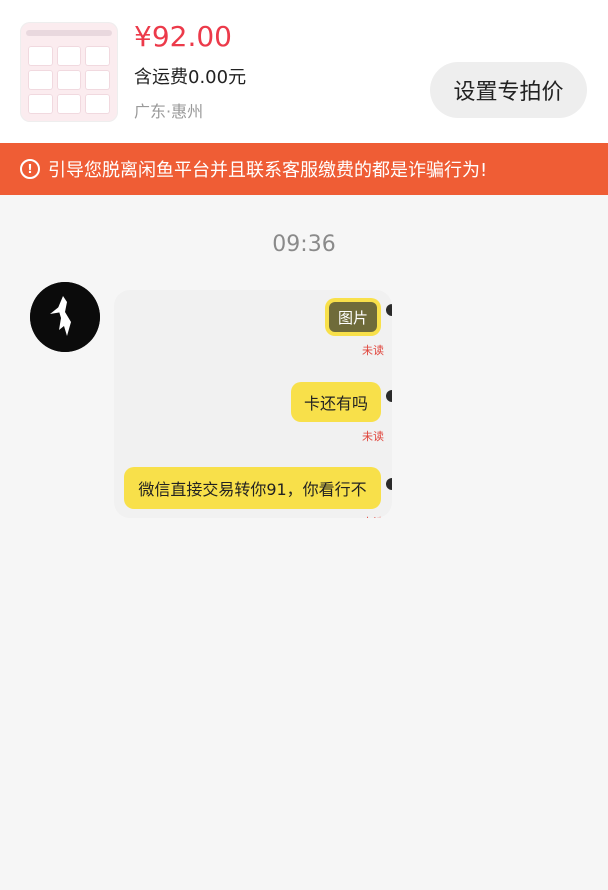 Image resolution: width=608 pixels, height=890 pixels. I want to click on shipping-fee: 含运费0.00元, so click(190, 77).